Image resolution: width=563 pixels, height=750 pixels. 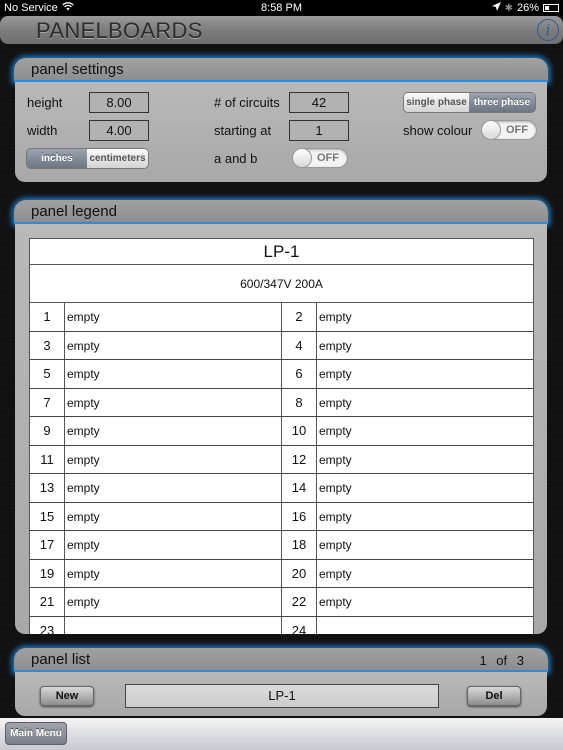 What do you see at coordinates (74, 211) in the screenshot?
I see `section-title: panel legend` at bounding box center [74, 211].